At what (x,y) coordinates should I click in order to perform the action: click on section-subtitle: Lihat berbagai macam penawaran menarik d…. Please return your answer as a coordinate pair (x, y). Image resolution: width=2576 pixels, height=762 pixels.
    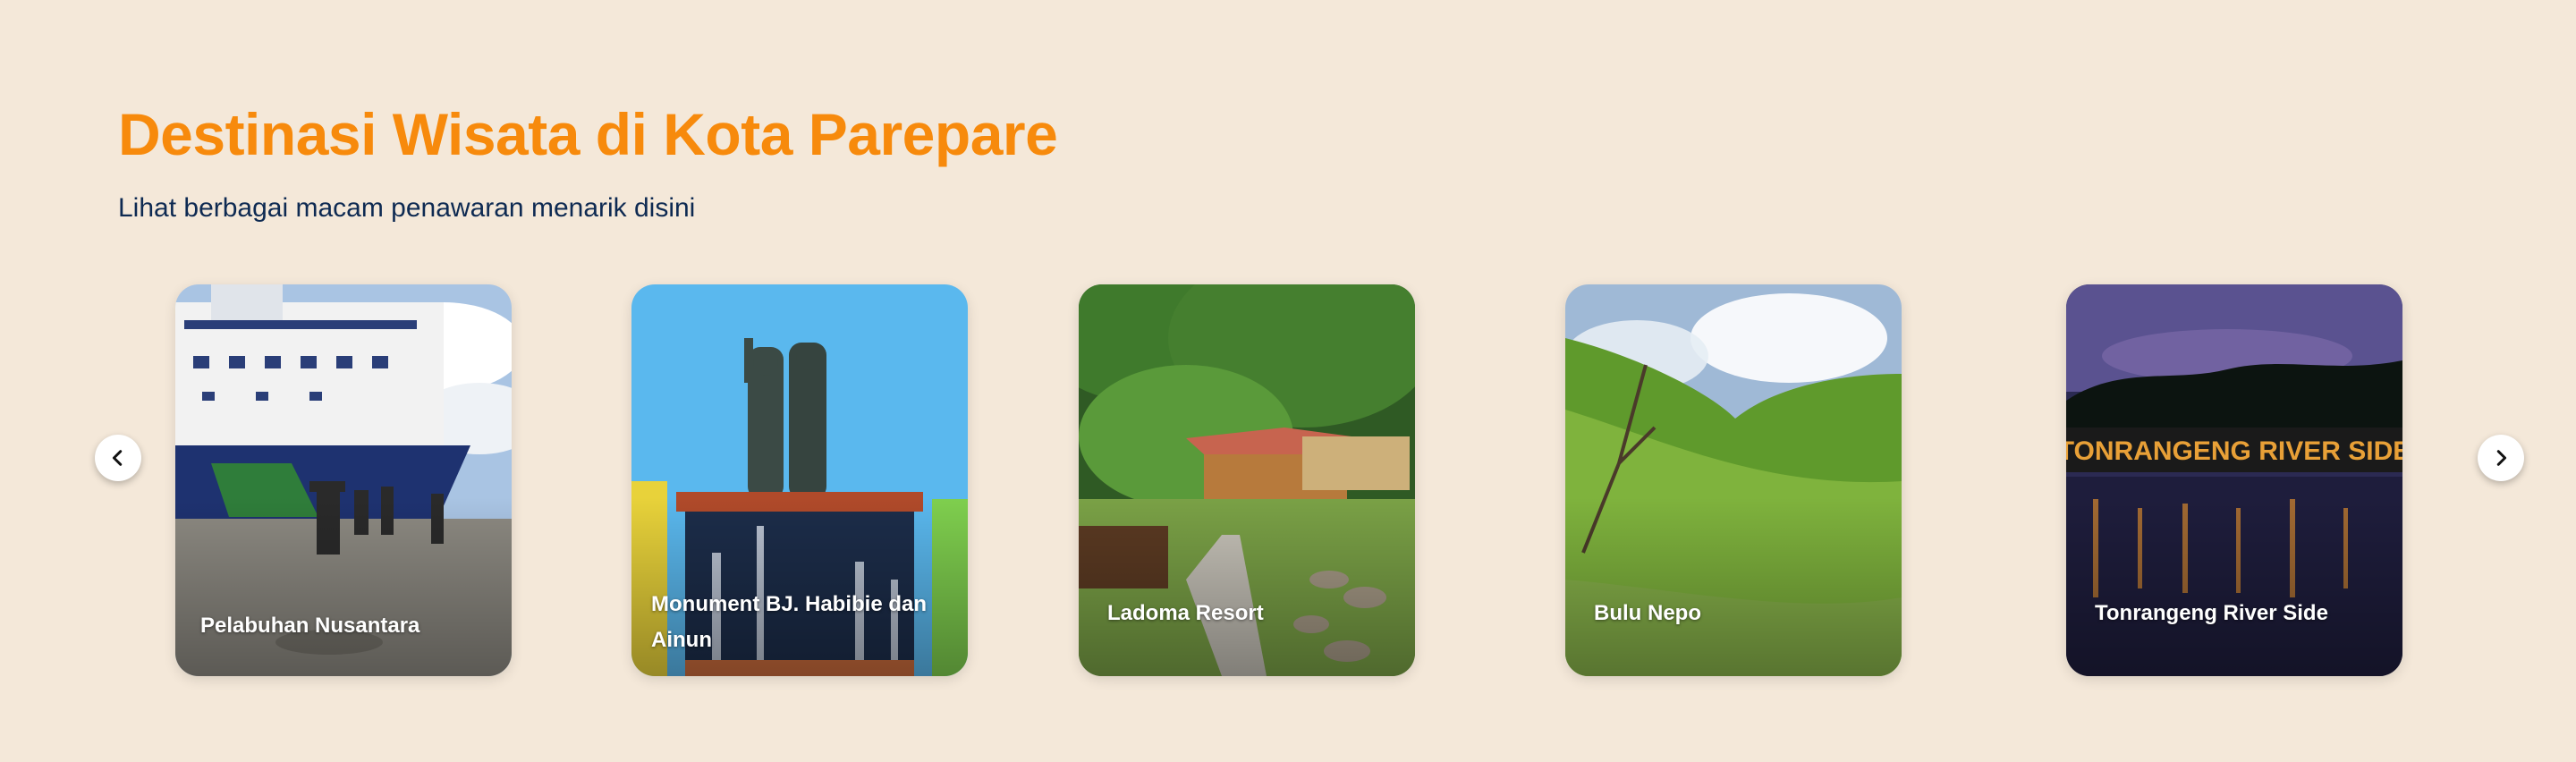
    Looking at the image, I should click on (407, 208).